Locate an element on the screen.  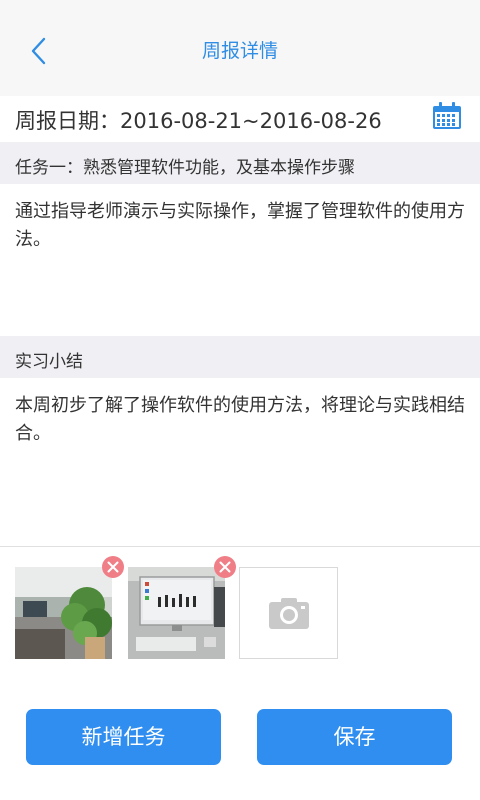
task-content-text: 通过指导老师演示与实际操作，掌握了管理软件的使用方法。 is located at coordinates (240, 225).